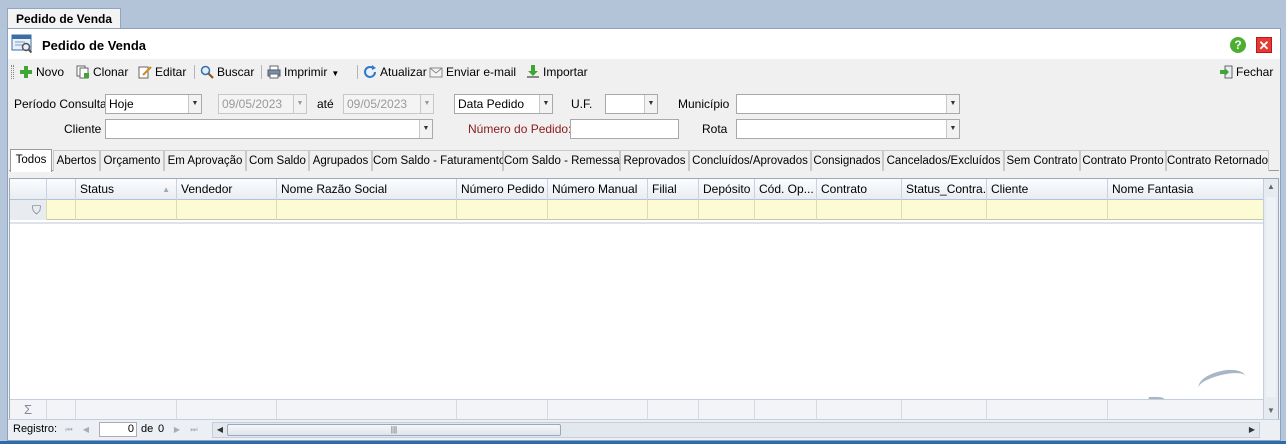  What do you see at coordinates (637, 223) in the screenshot?
I see `grid-separator` at bounding box center [637, 223].